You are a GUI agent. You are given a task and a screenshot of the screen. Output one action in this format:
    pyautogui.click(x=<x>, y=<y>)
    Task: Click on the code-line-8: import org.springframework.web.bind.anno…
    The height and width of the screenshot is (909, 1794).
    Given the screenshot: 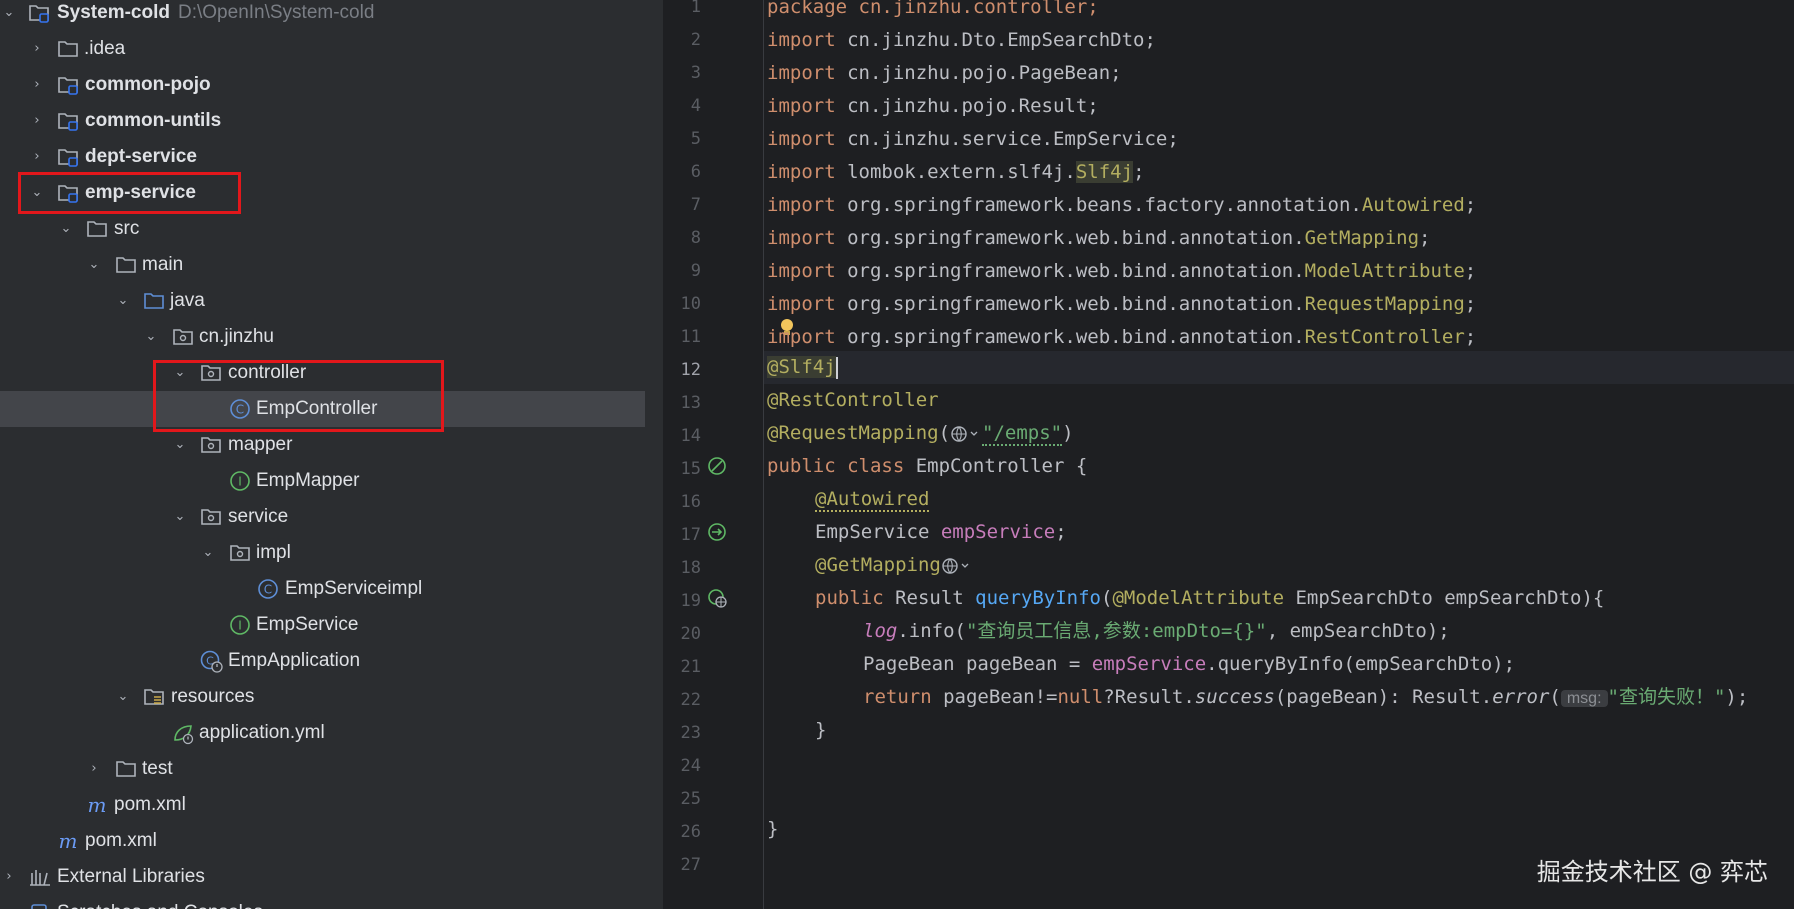 What is the action you would take?
    pyautogui.click(x=1098, y=238)
    